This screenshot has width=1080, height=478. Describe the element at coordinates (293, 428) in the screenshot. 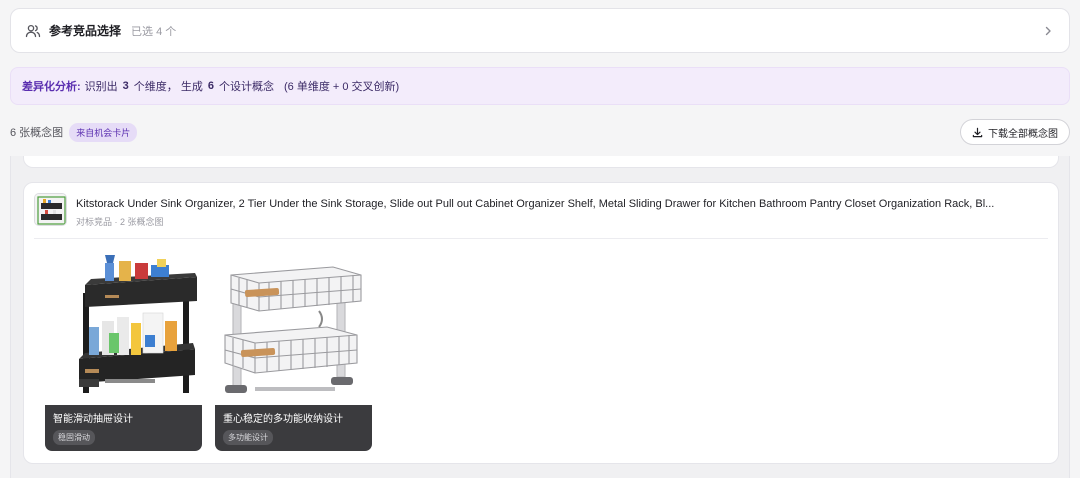

I see `concept-caption: 重心稳定的多功能收纳设计 多功能设计` at that location.